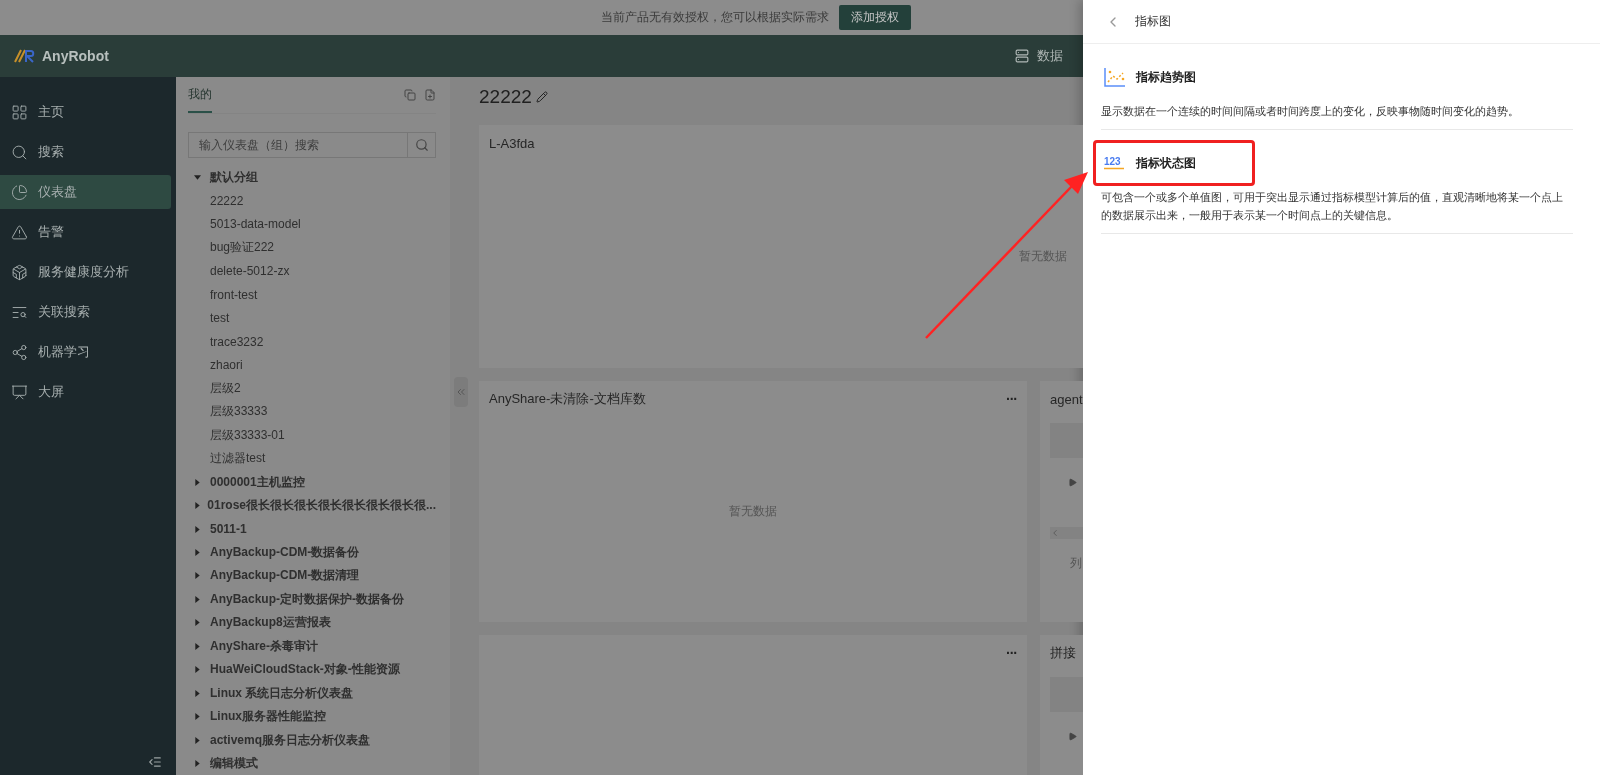 This screenshot has height=775, width=1600. Describe the element at coordinates (1174, 163) in the screenshot. I see `chart-type-option: 123 指标状态图` at that location.